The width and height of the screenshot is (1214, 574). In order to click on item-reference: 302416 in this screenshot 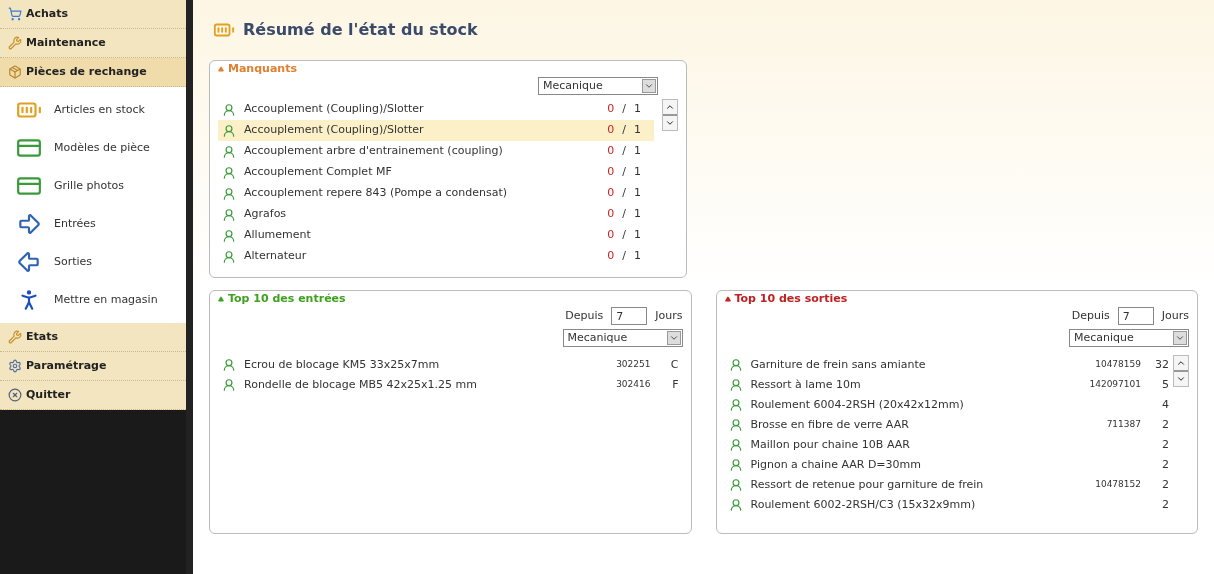, I will do `click(633, 385)`.